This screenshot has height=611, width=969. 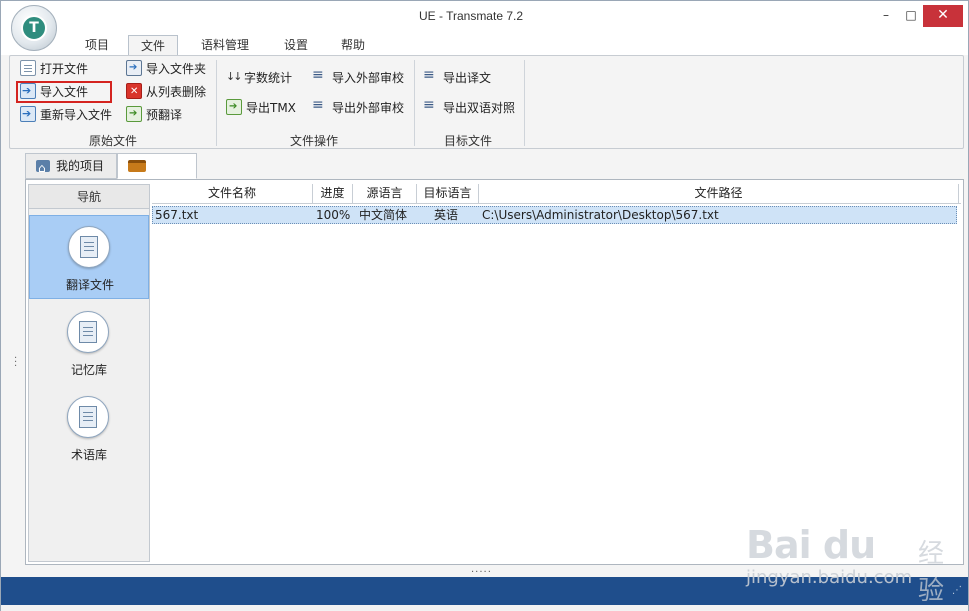 I want to click on nav-item-memory: 记忆库, so click(x=89, y=343).